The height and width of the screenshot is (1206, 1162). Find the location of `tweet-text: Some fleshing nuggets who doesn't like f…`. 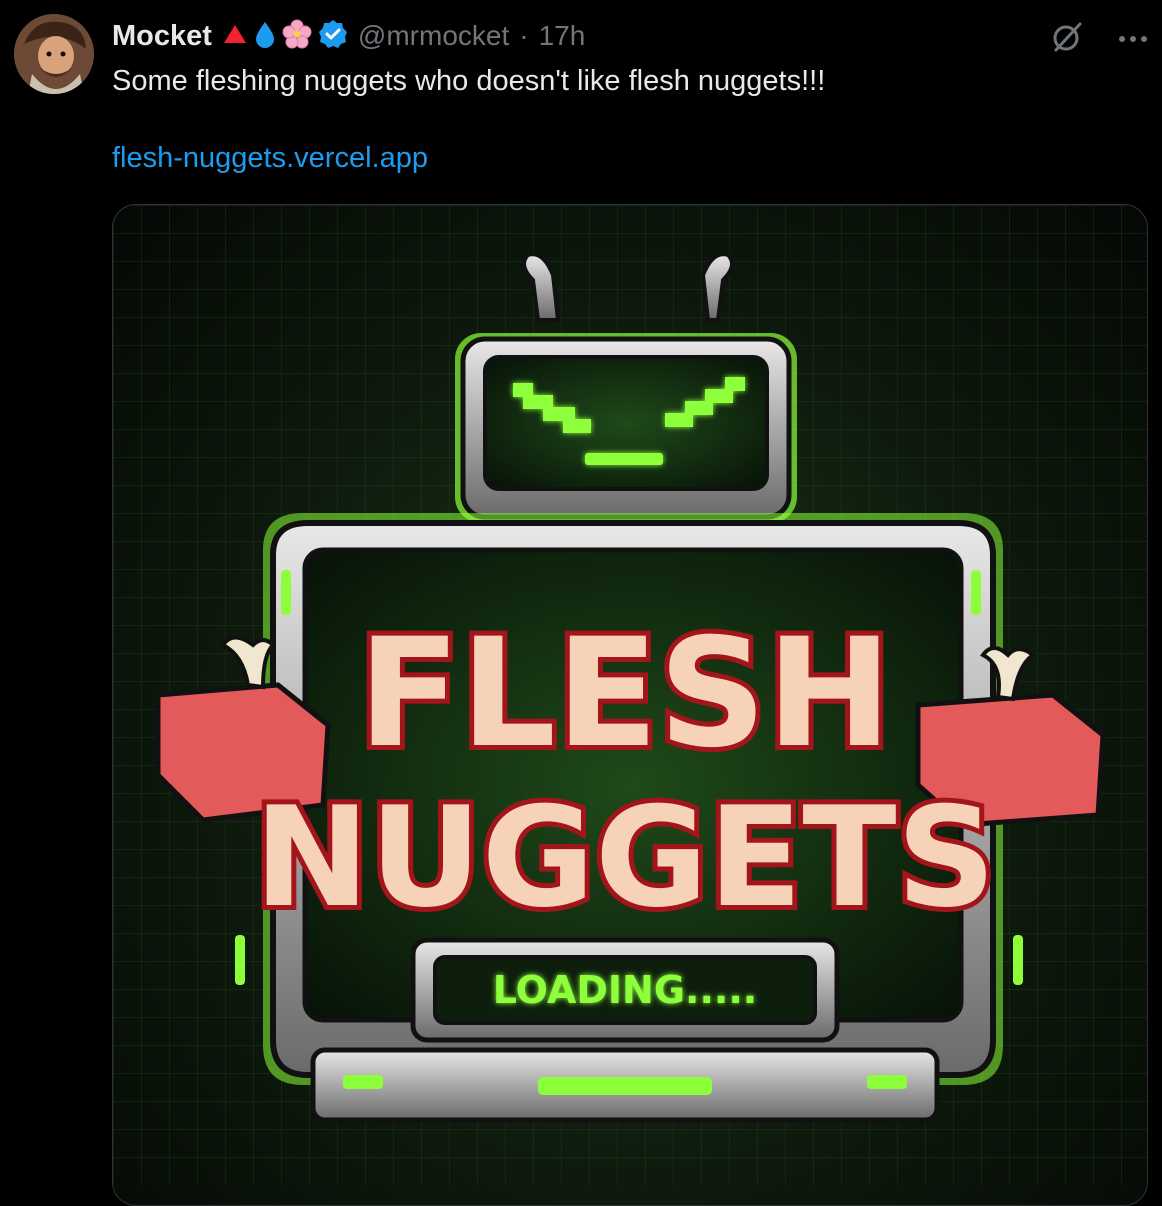

tweet-text: Some fleshing nuggets who doesn't like f… is located at coordinates (469, 81).